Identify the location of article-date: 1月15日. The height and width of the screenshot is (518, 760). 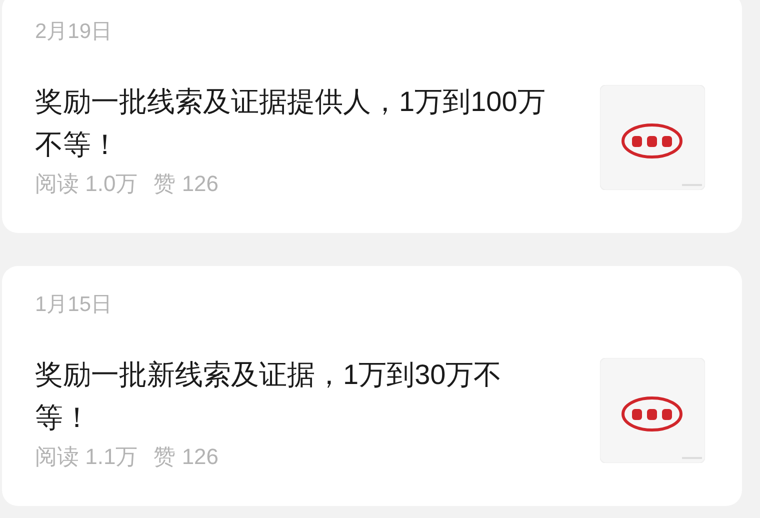
(74, 305).